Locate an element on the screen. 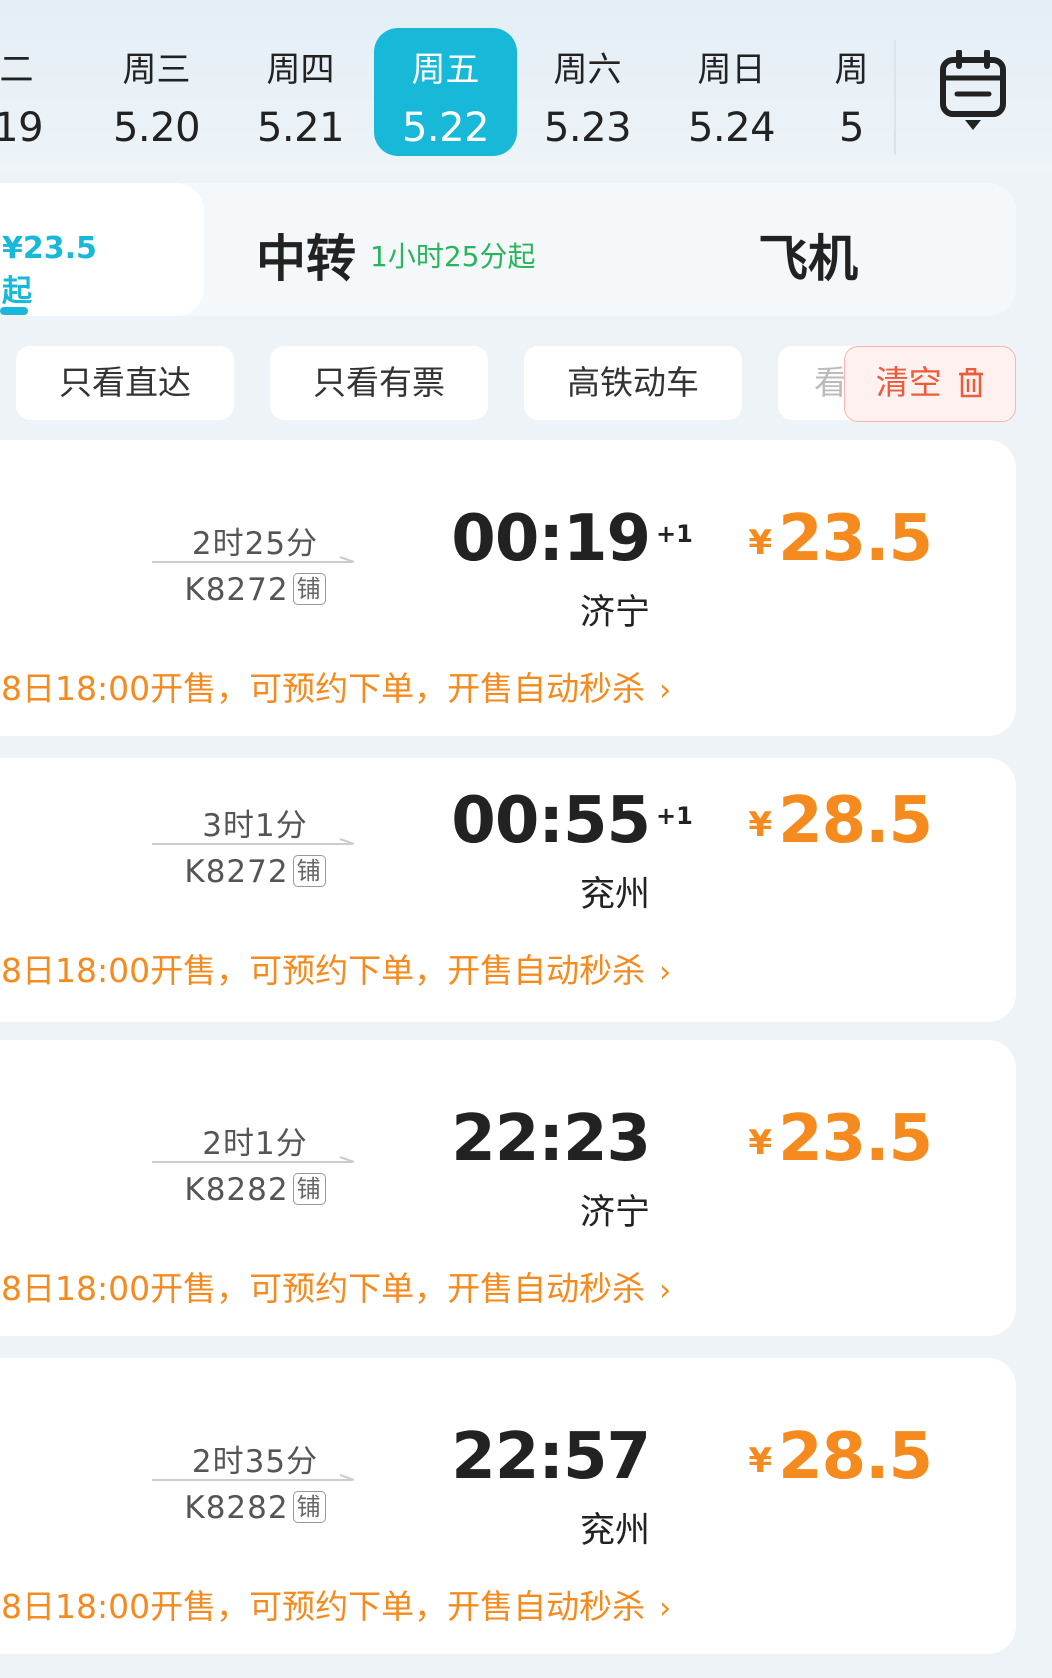  date-tab: 周 5 is located at coordinates (837, 92).